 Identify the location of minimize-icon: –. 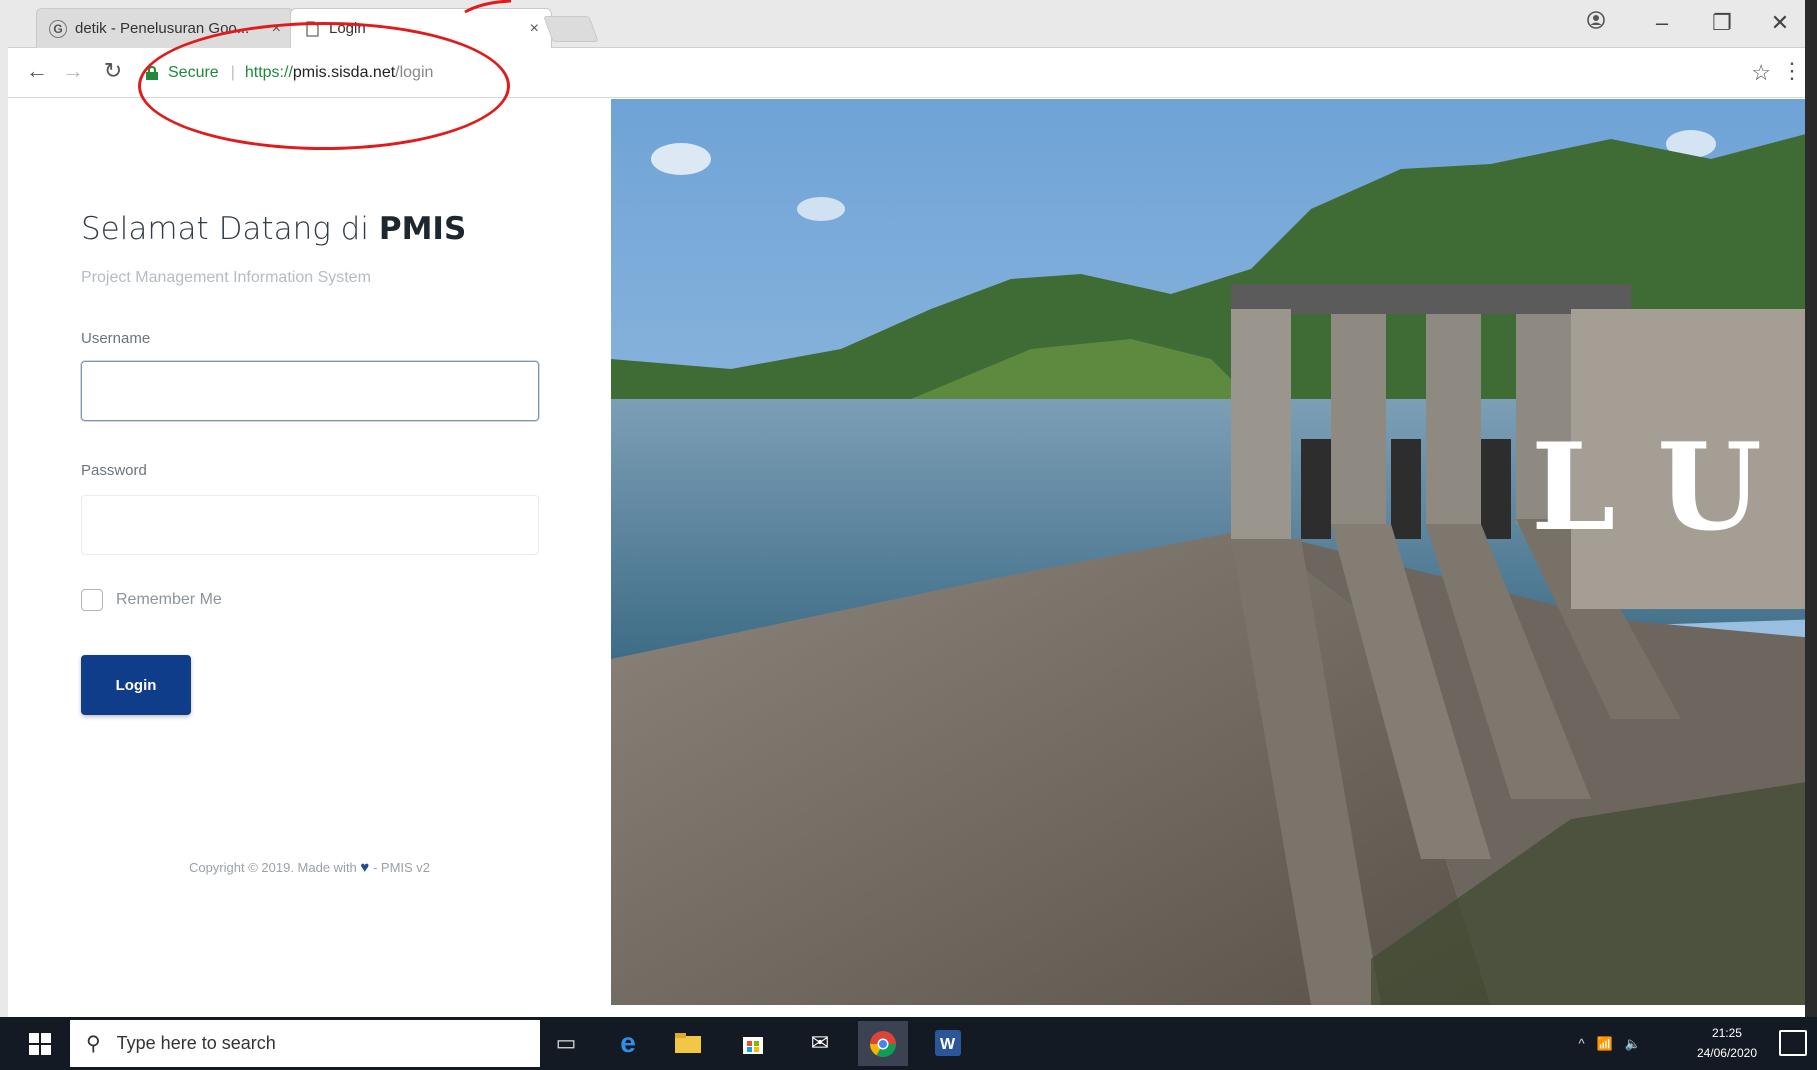
(1662, 23).